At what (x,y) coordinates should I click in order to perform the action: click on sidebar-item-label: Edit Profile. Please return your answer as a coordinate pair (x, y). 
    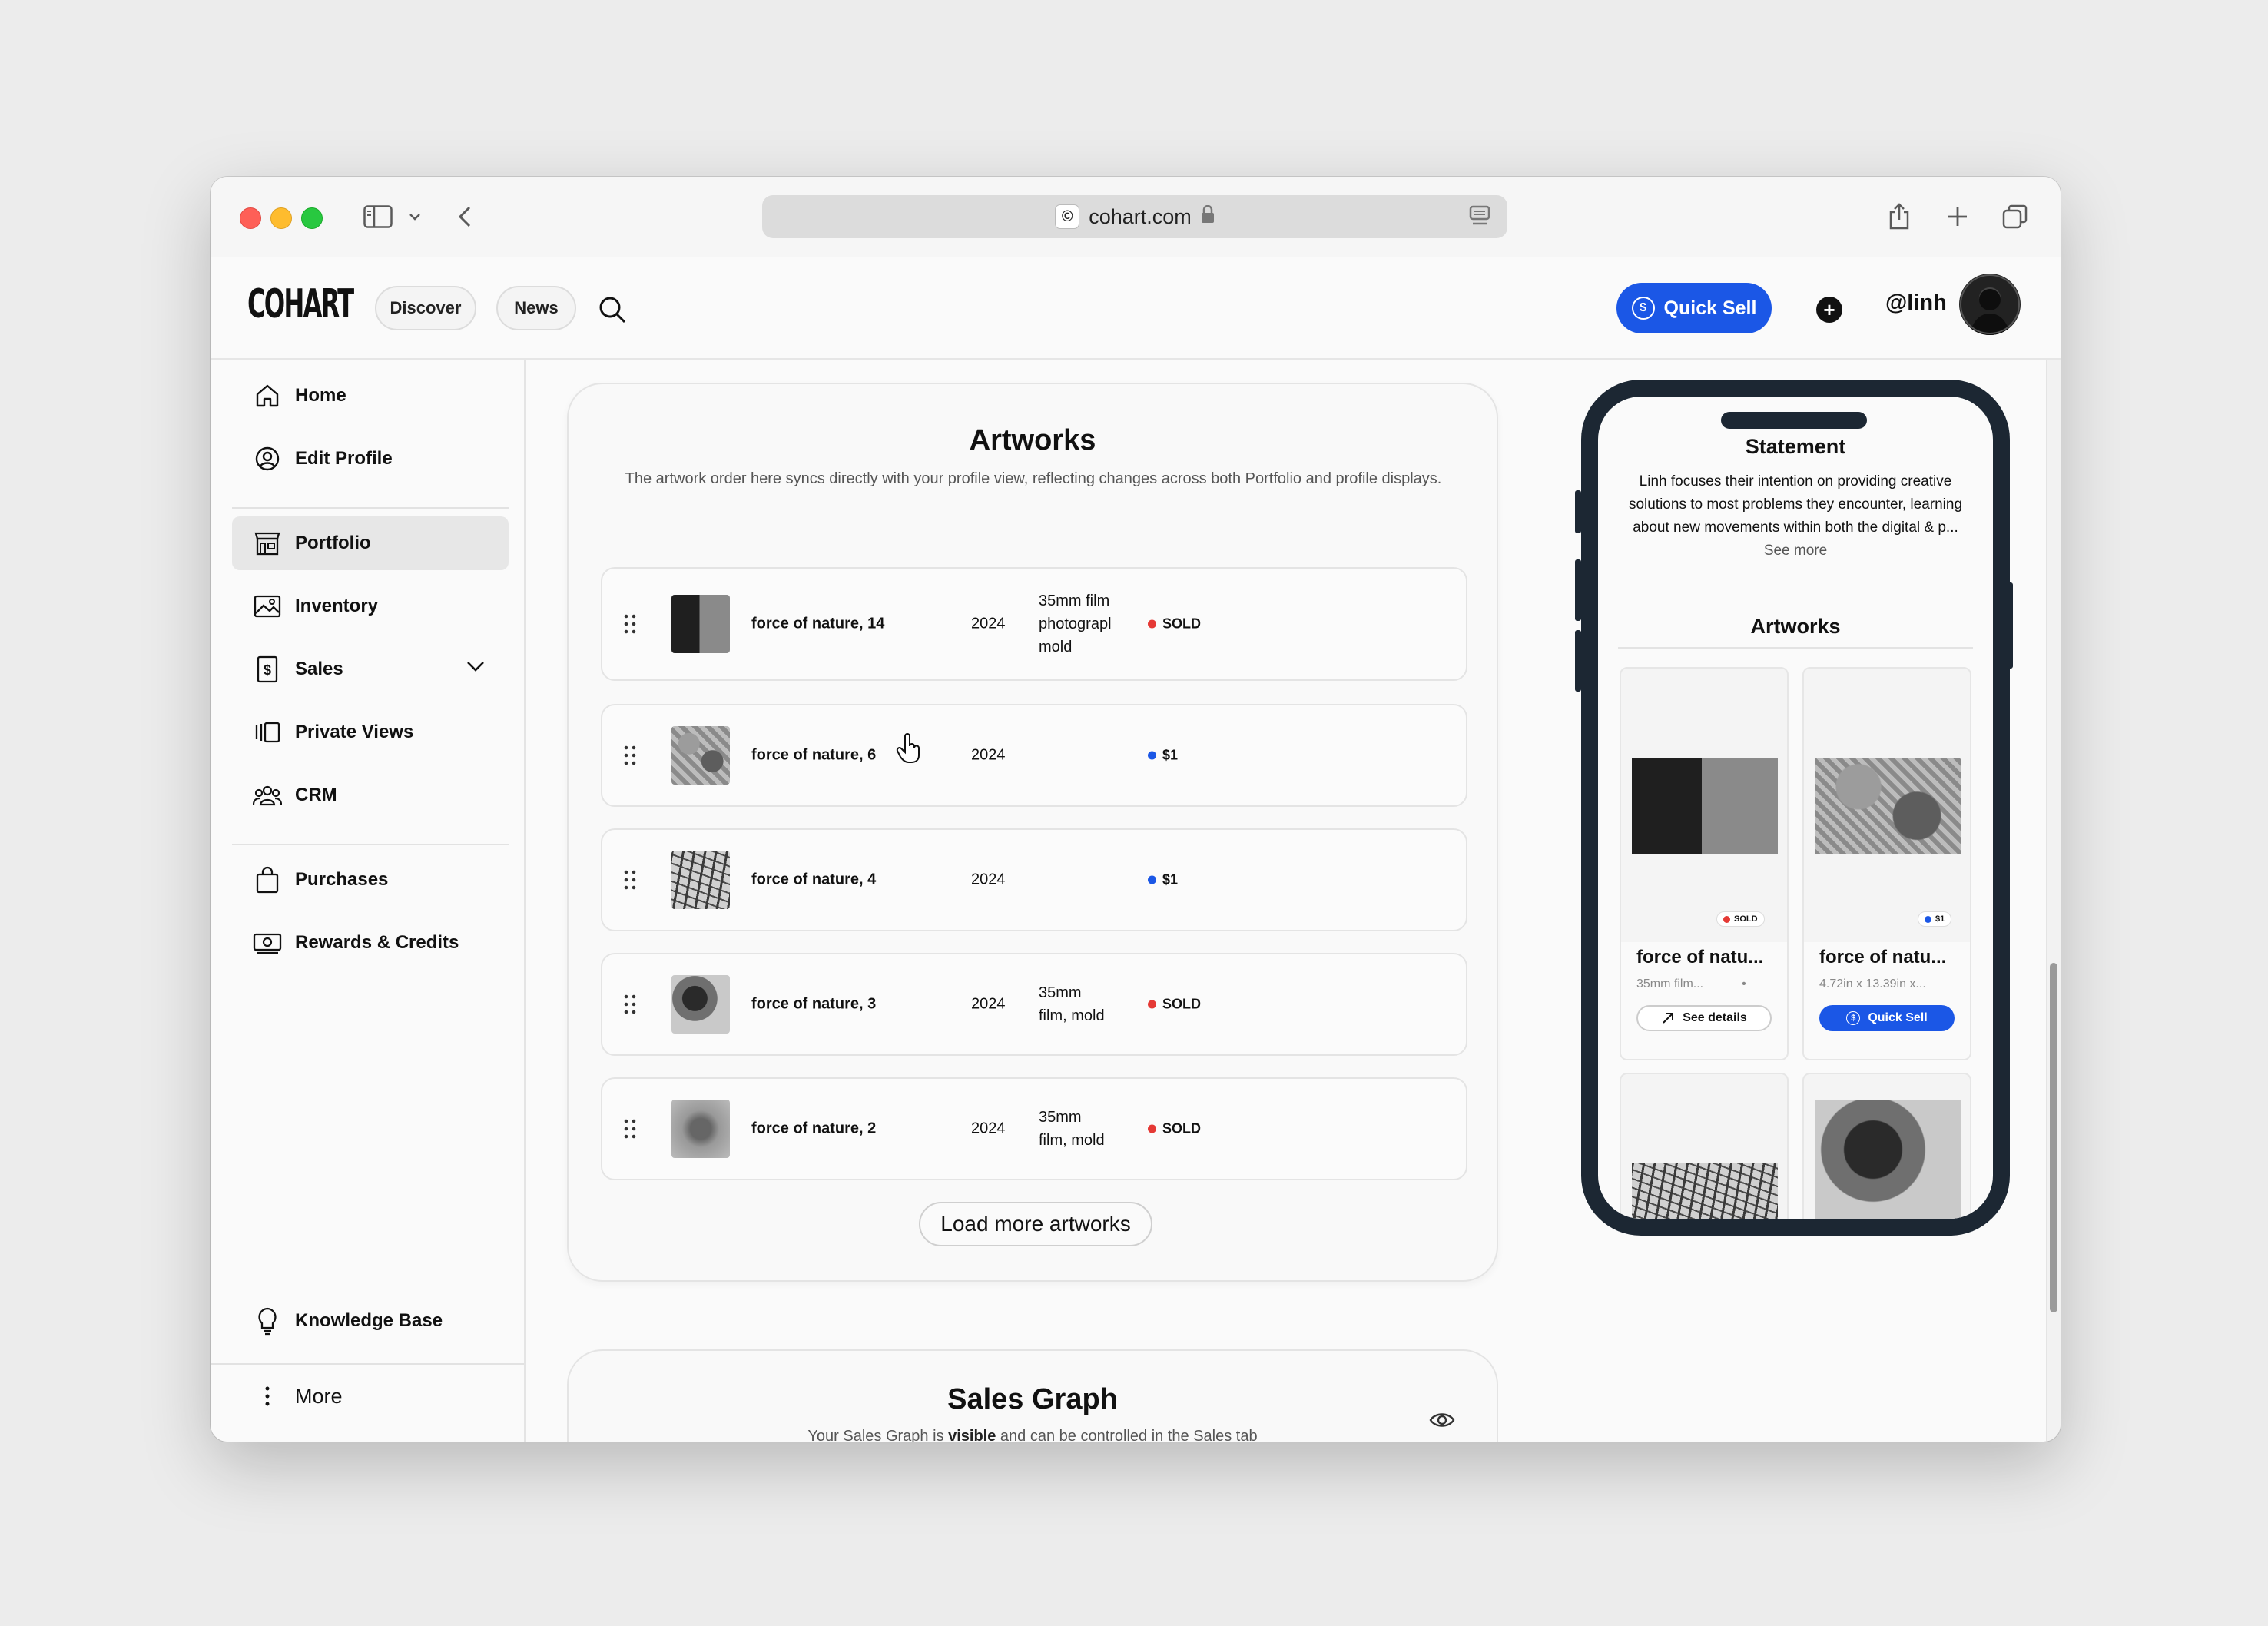
    Looking at the image, I should click on (344, 458).